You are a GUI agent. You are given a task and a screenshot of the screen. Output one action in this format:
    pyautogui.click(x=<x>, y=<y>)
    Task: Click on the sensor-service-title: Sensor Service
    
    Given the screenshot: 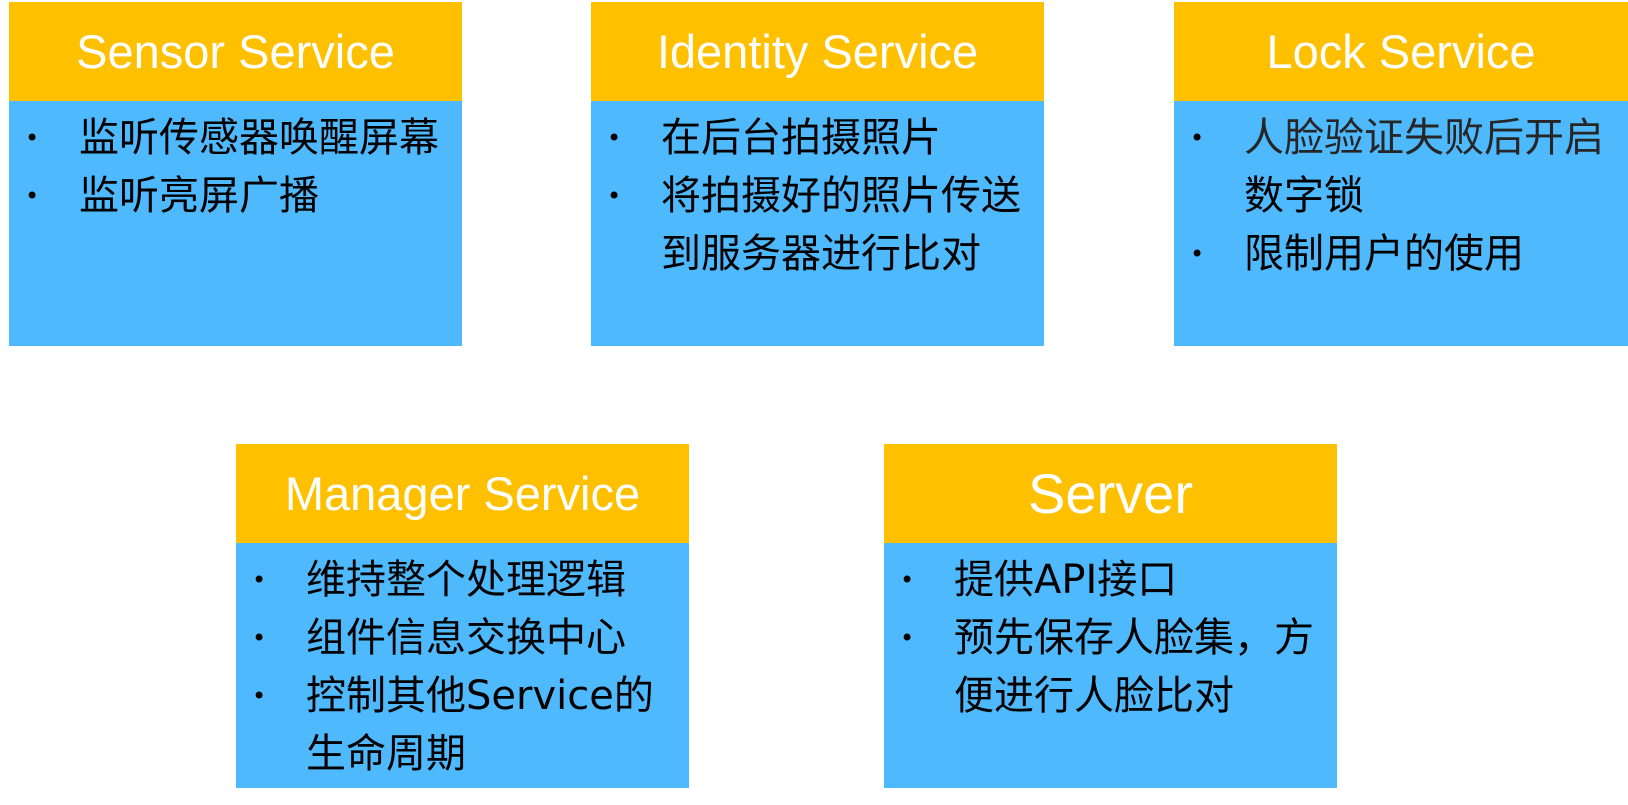 What is the action you would take?
    pyautogui.click(x=235, y=51)
    